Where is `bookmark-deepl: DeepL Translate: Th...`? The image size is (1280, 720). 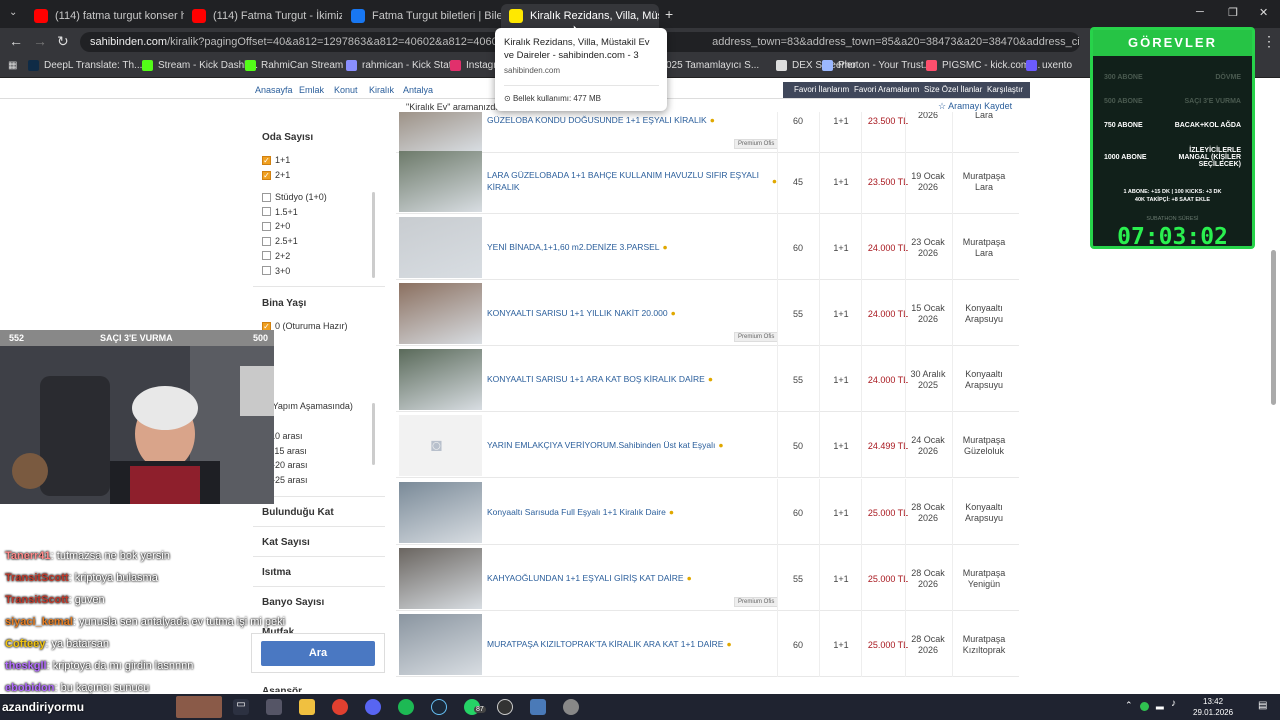
bookmark-deepl: DeepL Translate: Th... is located at coordinates (85, 65).